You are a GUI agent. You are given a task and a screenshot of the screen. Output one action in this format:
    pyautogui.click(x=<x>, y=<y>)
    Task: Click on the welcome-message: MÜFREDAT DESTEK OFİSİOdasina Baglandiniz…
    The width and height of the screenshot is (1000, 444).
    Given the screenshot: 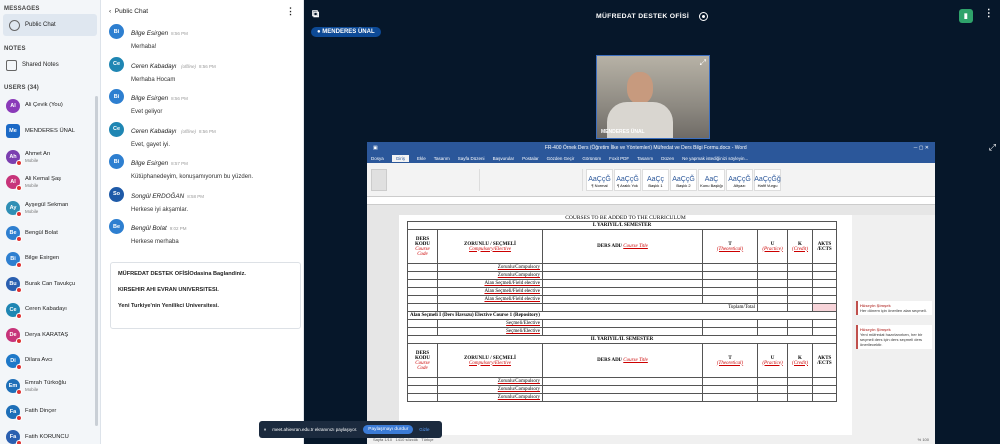 What is the action you would take?
    pyautogui.click(x=205, y=295)
    